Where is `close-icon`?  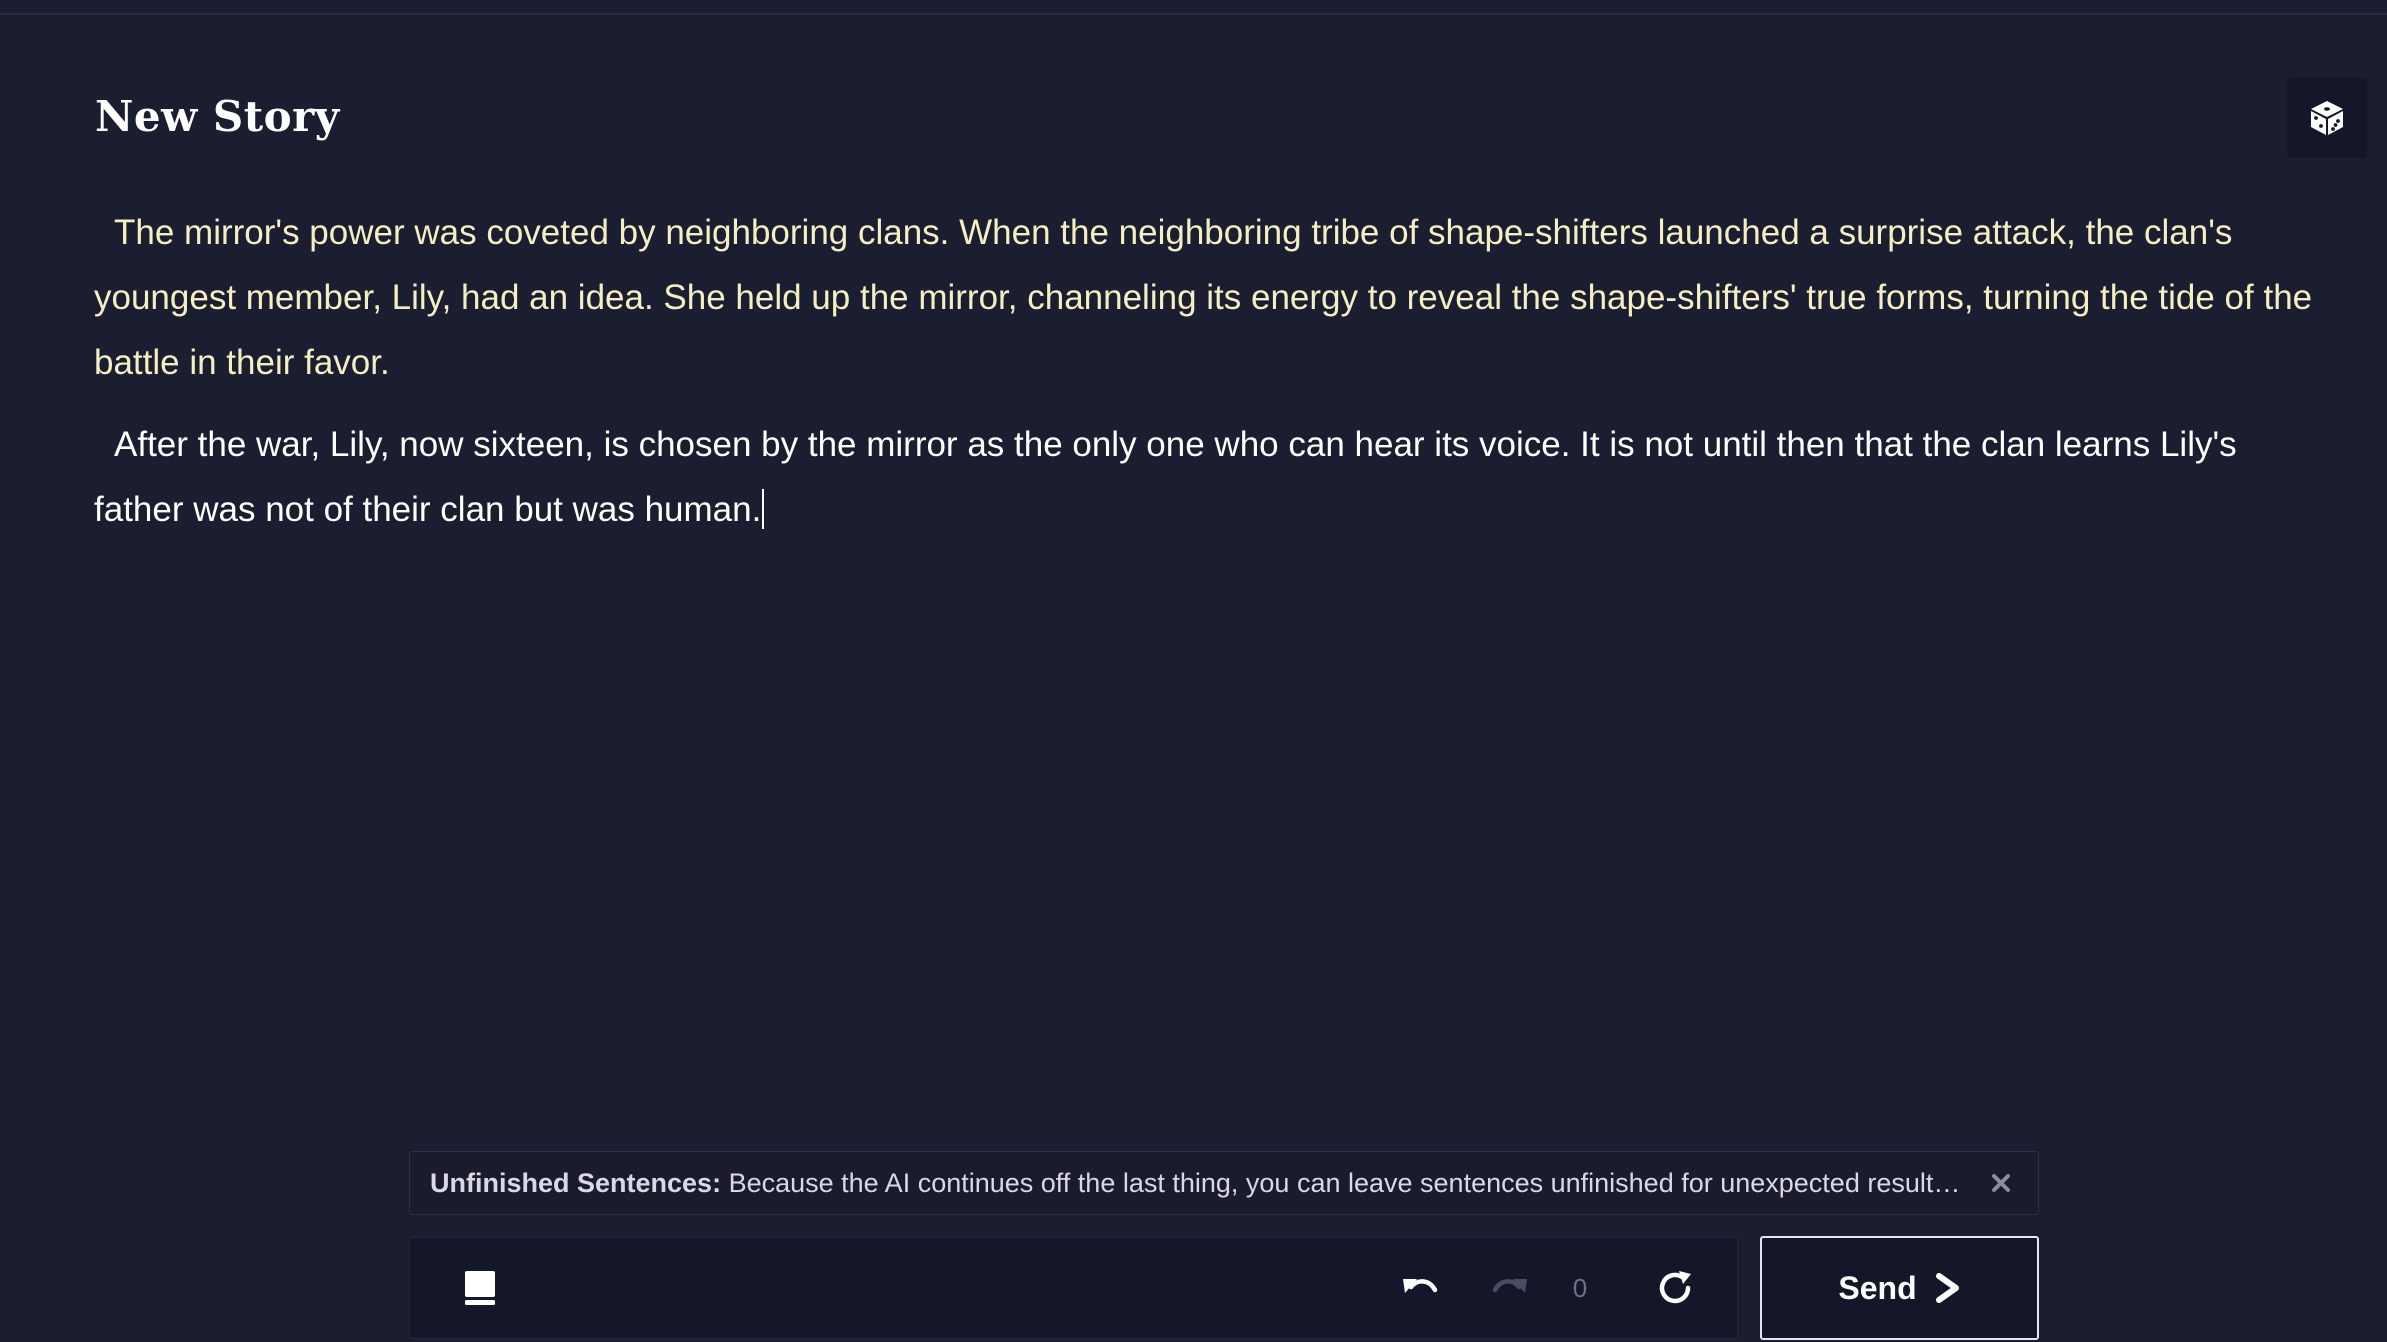 close-icon is located at coordinates (2001, 1183).